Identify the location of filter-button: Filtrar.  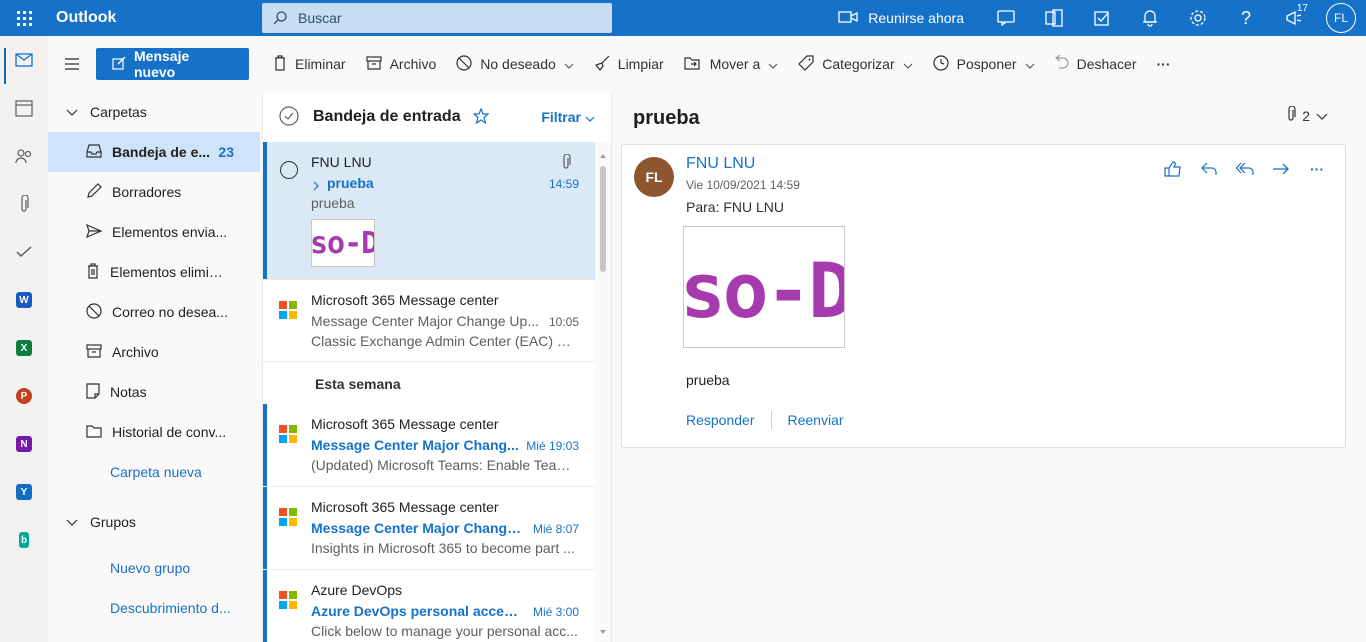
(568, 117).